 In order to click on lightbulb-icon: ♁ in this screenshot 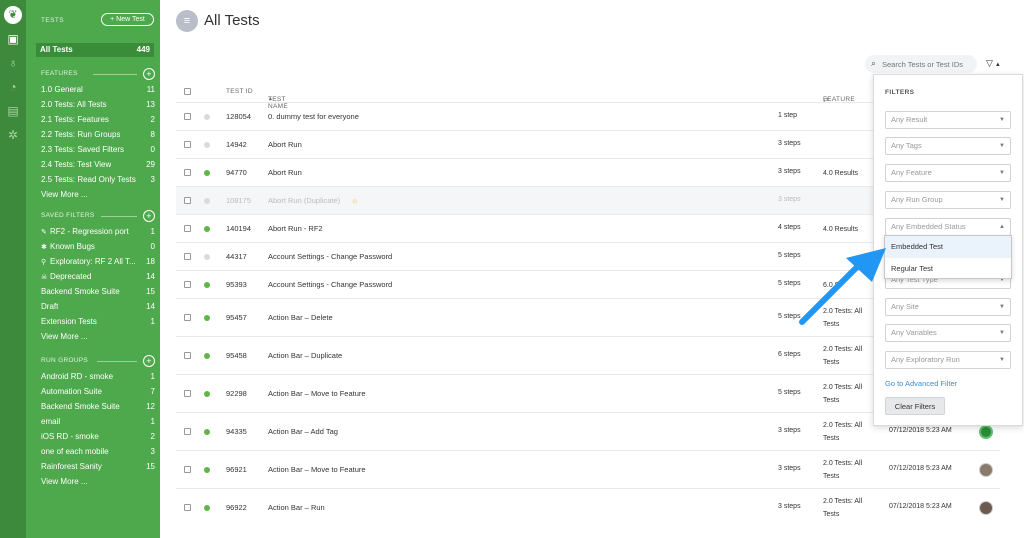, I will do `click(13, 63)`.